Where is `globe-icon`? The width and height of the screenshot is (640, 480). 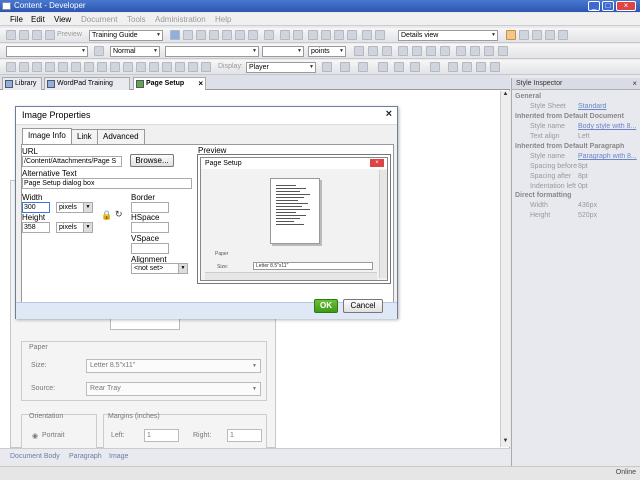
globe-icon is located at coordinates (269, 35).